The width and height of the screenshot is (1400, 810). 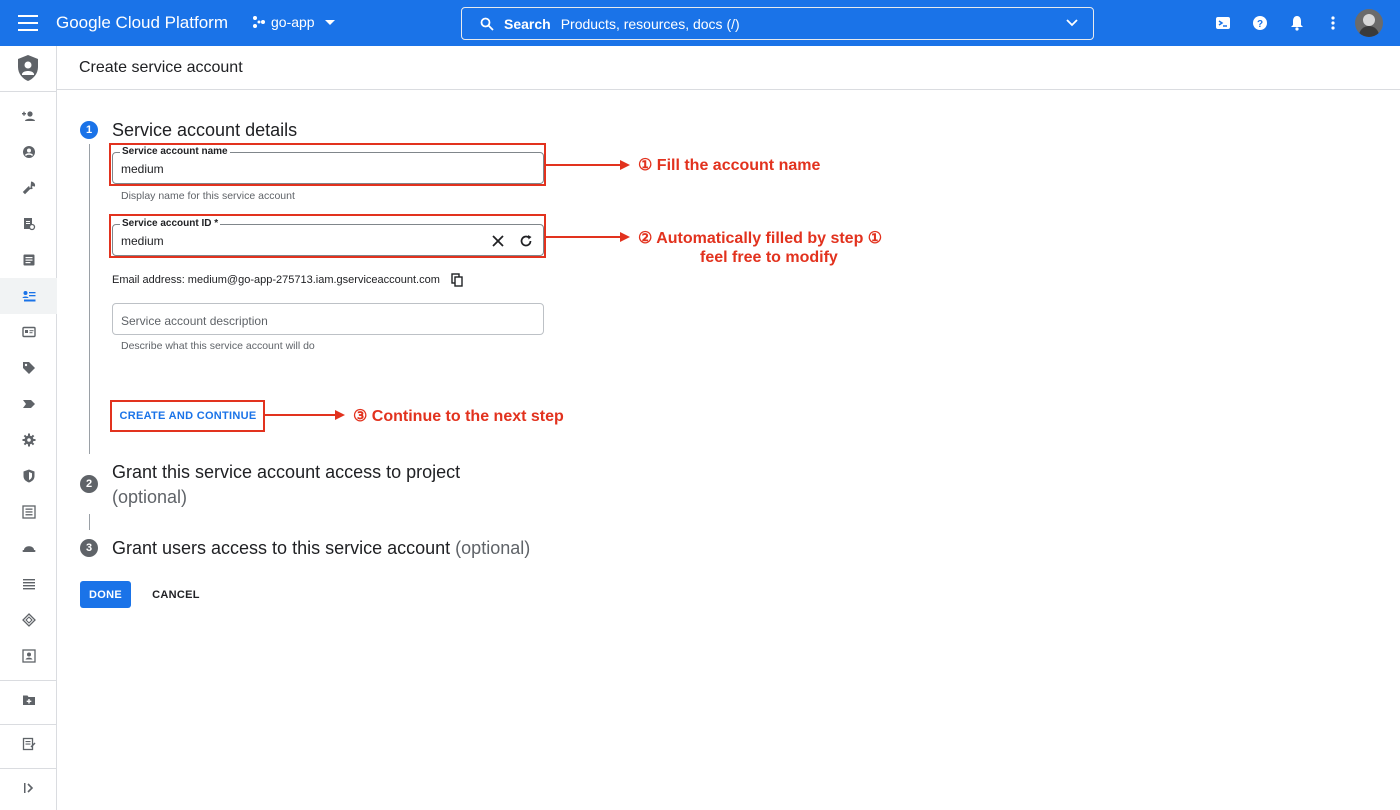 I want to click on hat-icon, so click(x=28, y=549).